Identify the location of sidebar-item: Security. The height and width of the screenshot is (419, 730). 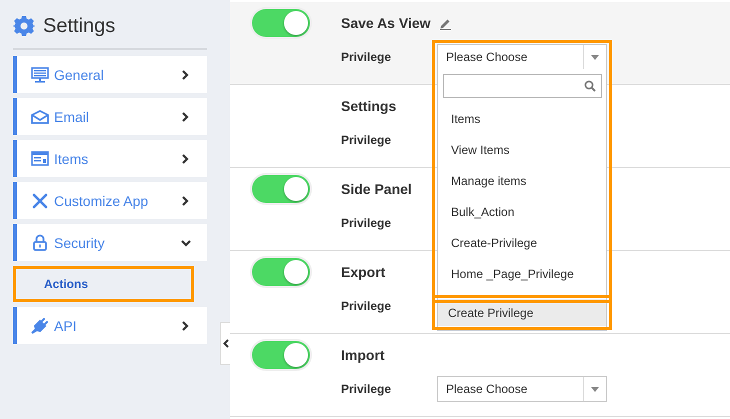
(110, 242).